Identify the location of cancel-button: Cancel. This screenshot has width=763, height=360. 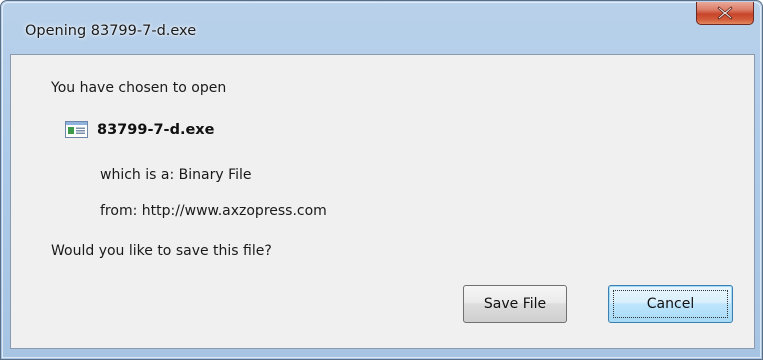
(670, 304).